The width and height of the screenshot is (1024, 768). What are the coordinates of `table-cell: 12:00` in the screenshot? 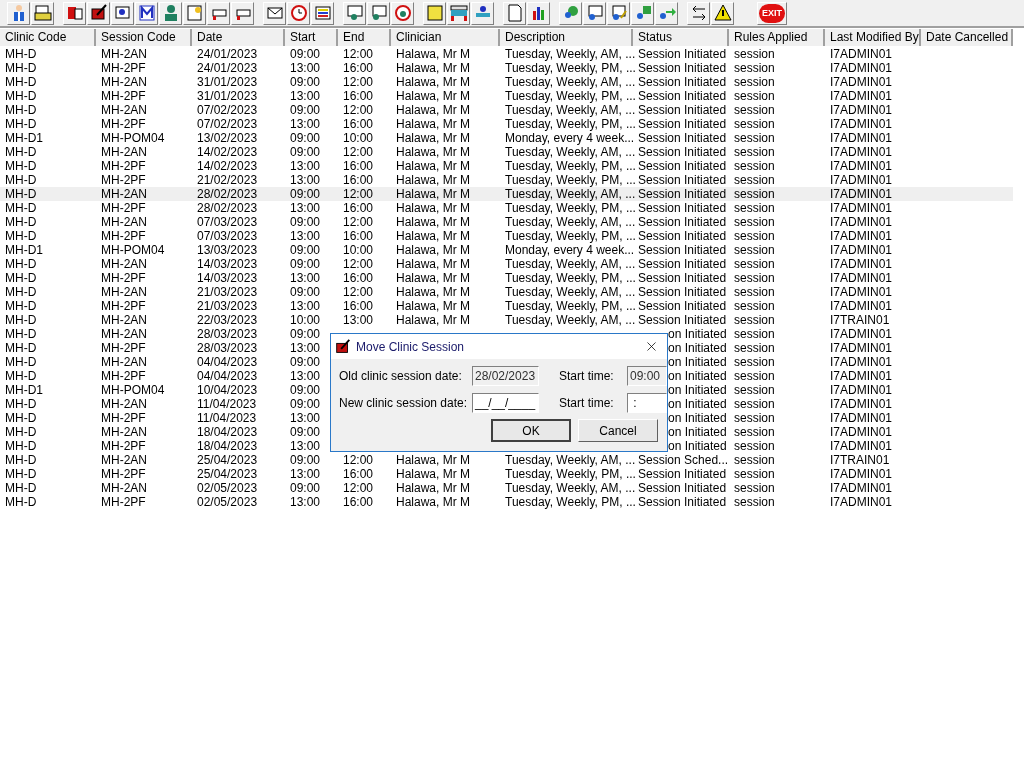 It's located at (358, 152).